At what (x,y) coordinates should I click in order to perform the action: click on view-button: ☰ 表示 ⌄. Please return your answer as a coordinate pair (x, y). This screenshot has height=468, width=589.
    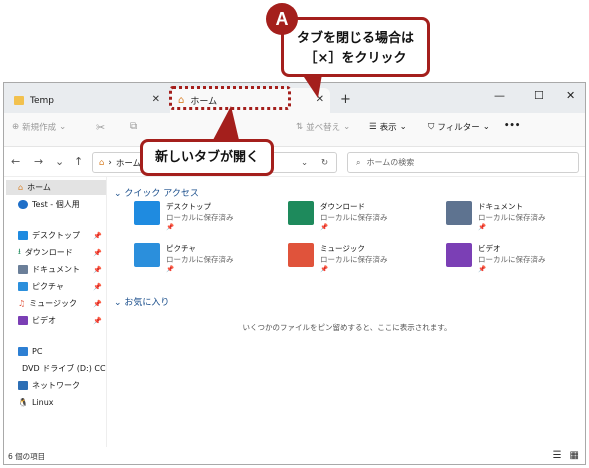
    Looking at the image, I should click on (388, 127).